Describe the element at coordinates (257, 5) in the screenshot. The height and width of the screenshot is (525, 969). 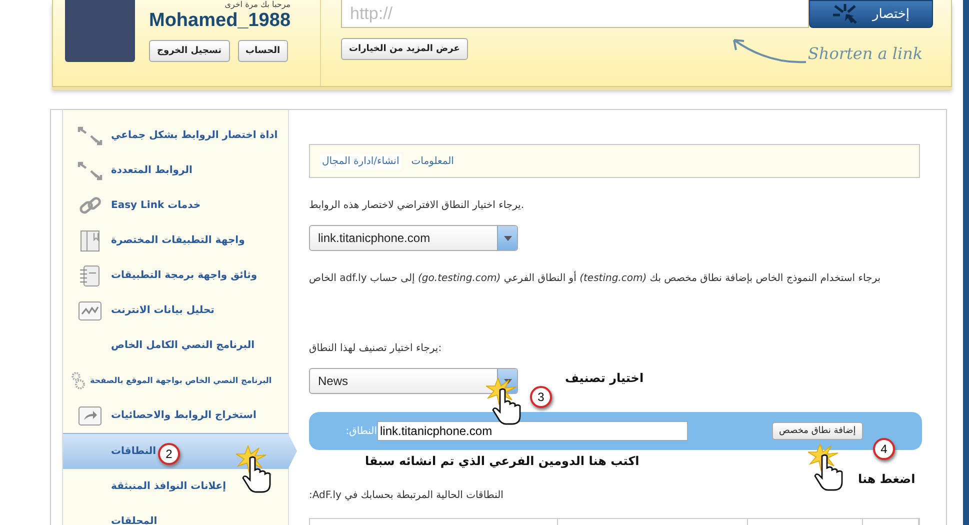
I see `greeting-text: مرحبا بك مرة اخرى` at that location.